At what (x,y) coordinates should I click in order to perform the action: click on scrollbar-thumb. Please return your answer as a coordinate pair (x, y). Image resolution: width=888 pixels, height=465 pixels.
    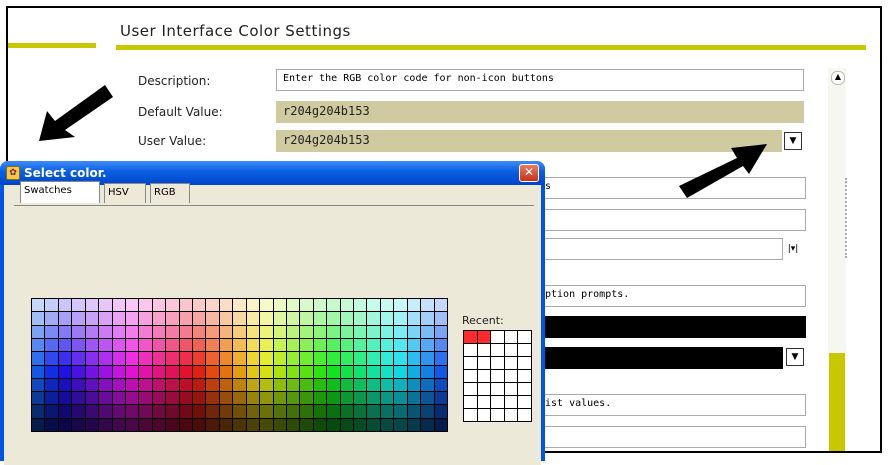
    Looking at the image, I should click on (837, 402).